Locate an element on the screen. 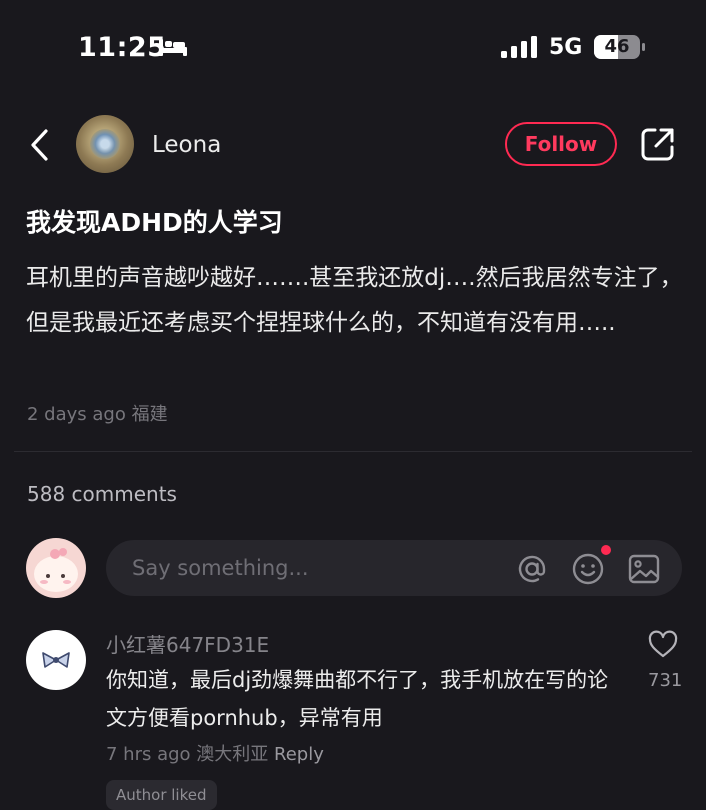  post-time: 2 days ago is located at coordinates (76, 414).